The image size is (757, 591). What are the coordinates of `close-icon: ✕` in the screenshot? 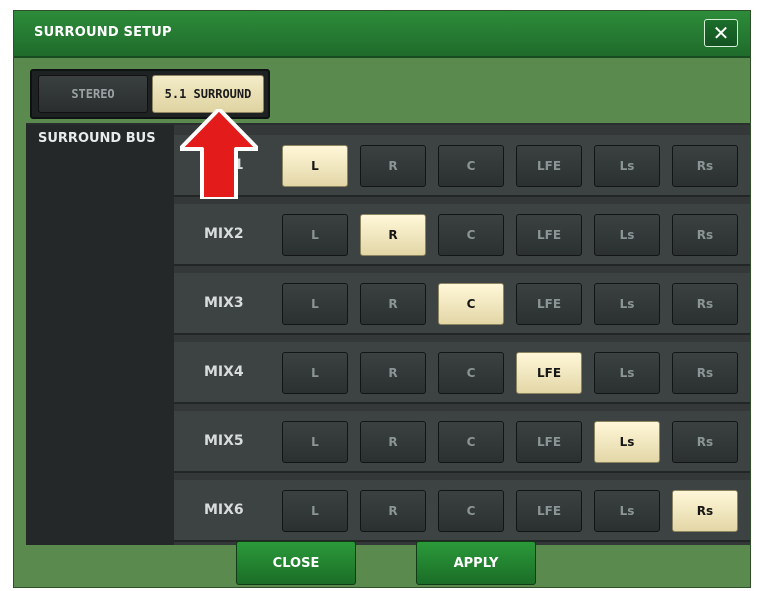 It's located at (721, 33).